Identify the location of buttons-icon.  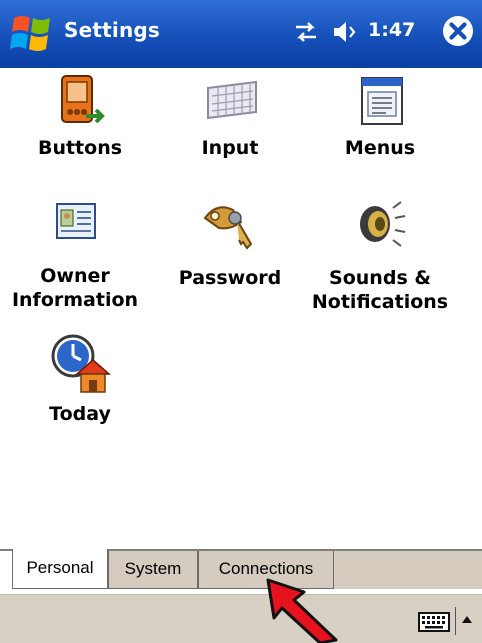
(83, 99).